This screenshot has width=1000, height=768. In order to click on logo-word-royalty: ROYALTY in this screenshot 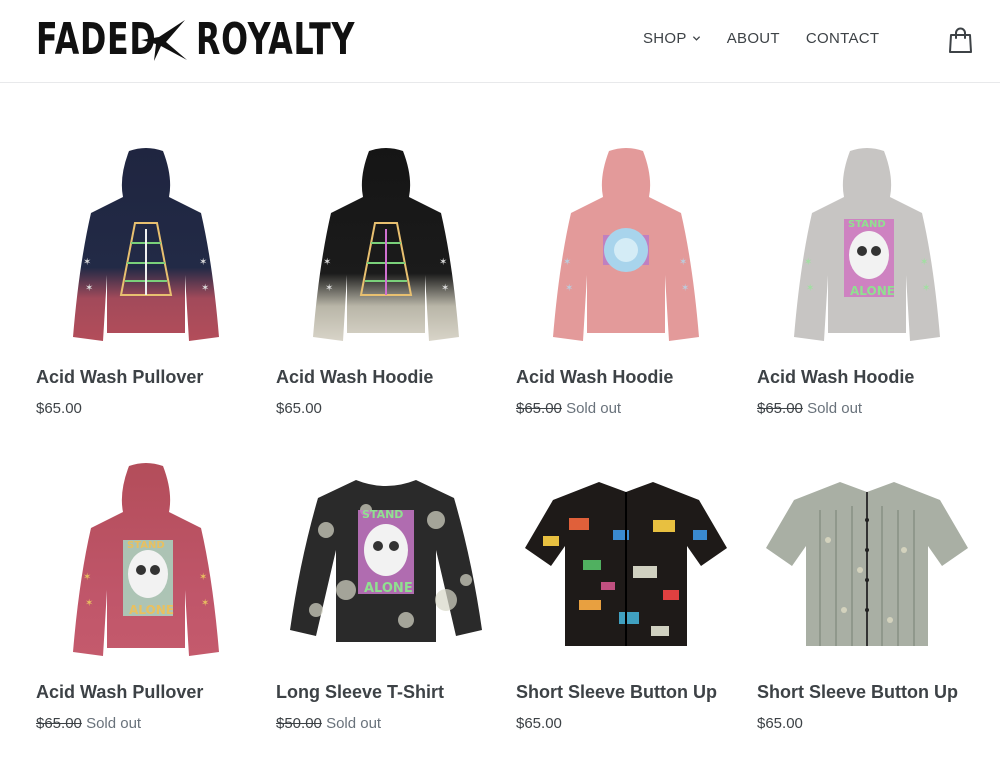, I will do `click(276, 39)`.